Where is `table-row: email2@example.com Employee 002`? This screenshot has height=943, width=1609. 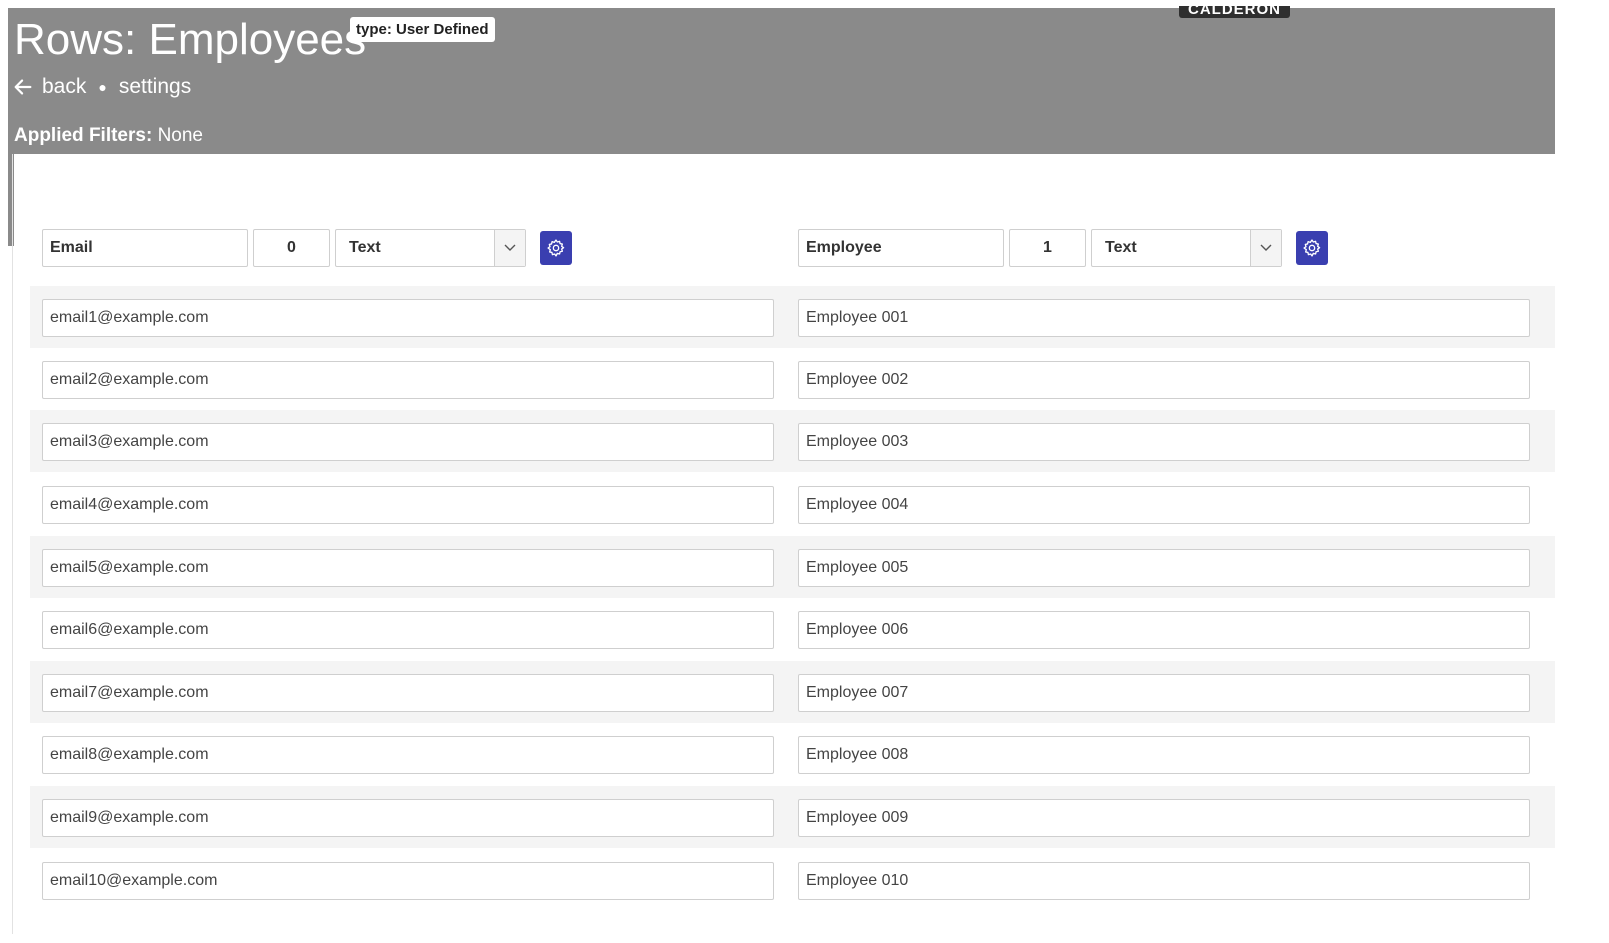
table-row: email2@example.com Employee 002 is located at coordinates (792, 379).